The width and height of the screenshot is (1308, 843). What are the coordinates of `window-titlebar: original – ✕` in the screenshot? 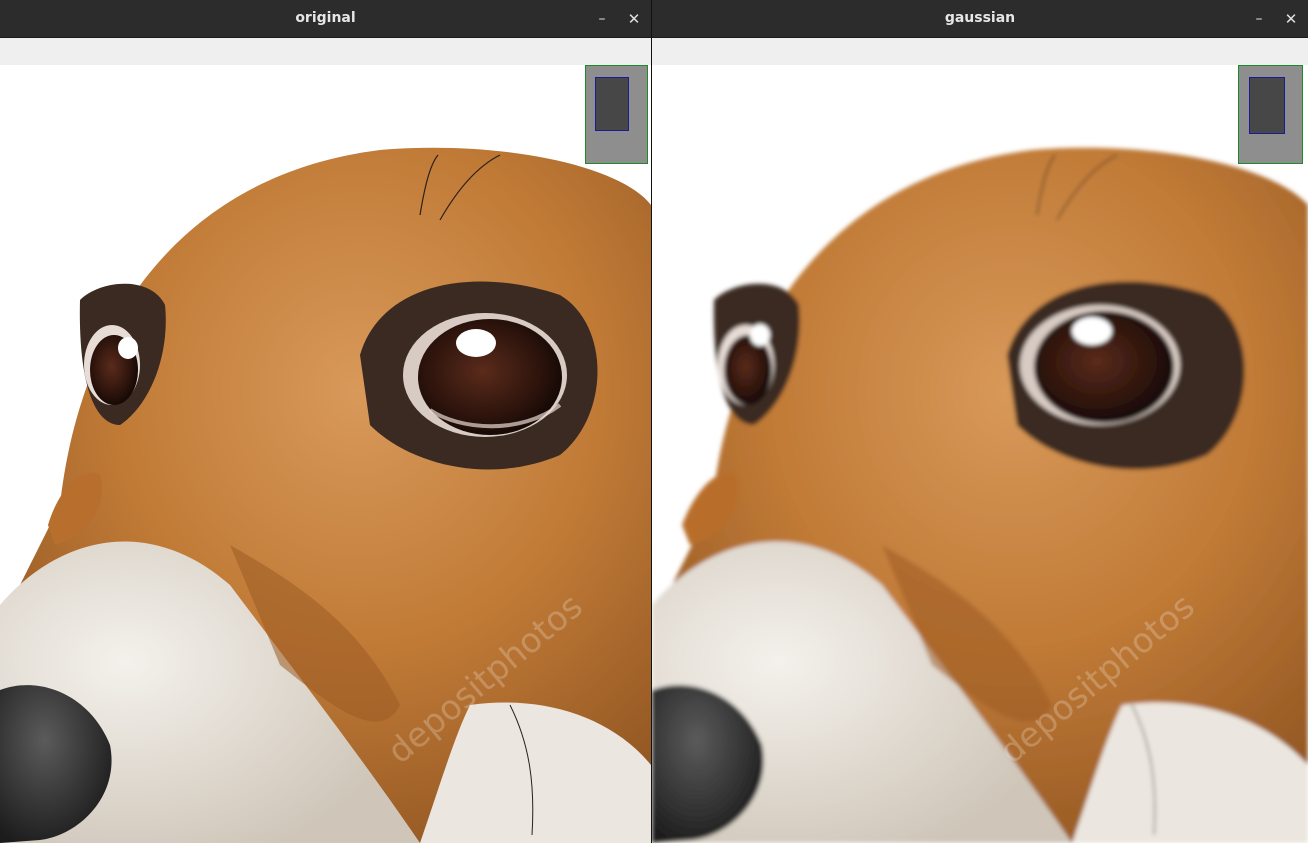 It's located at (325, 19).